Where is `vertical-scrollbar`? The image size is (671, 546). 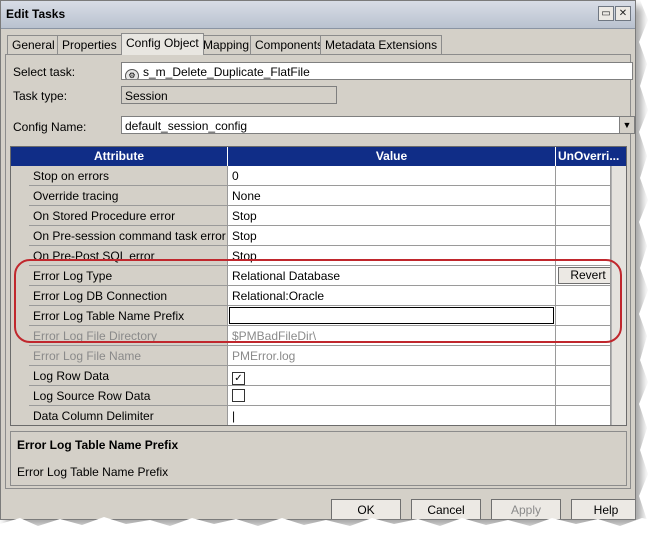
vertical-scrollbar is located at coordinates (618, 295).